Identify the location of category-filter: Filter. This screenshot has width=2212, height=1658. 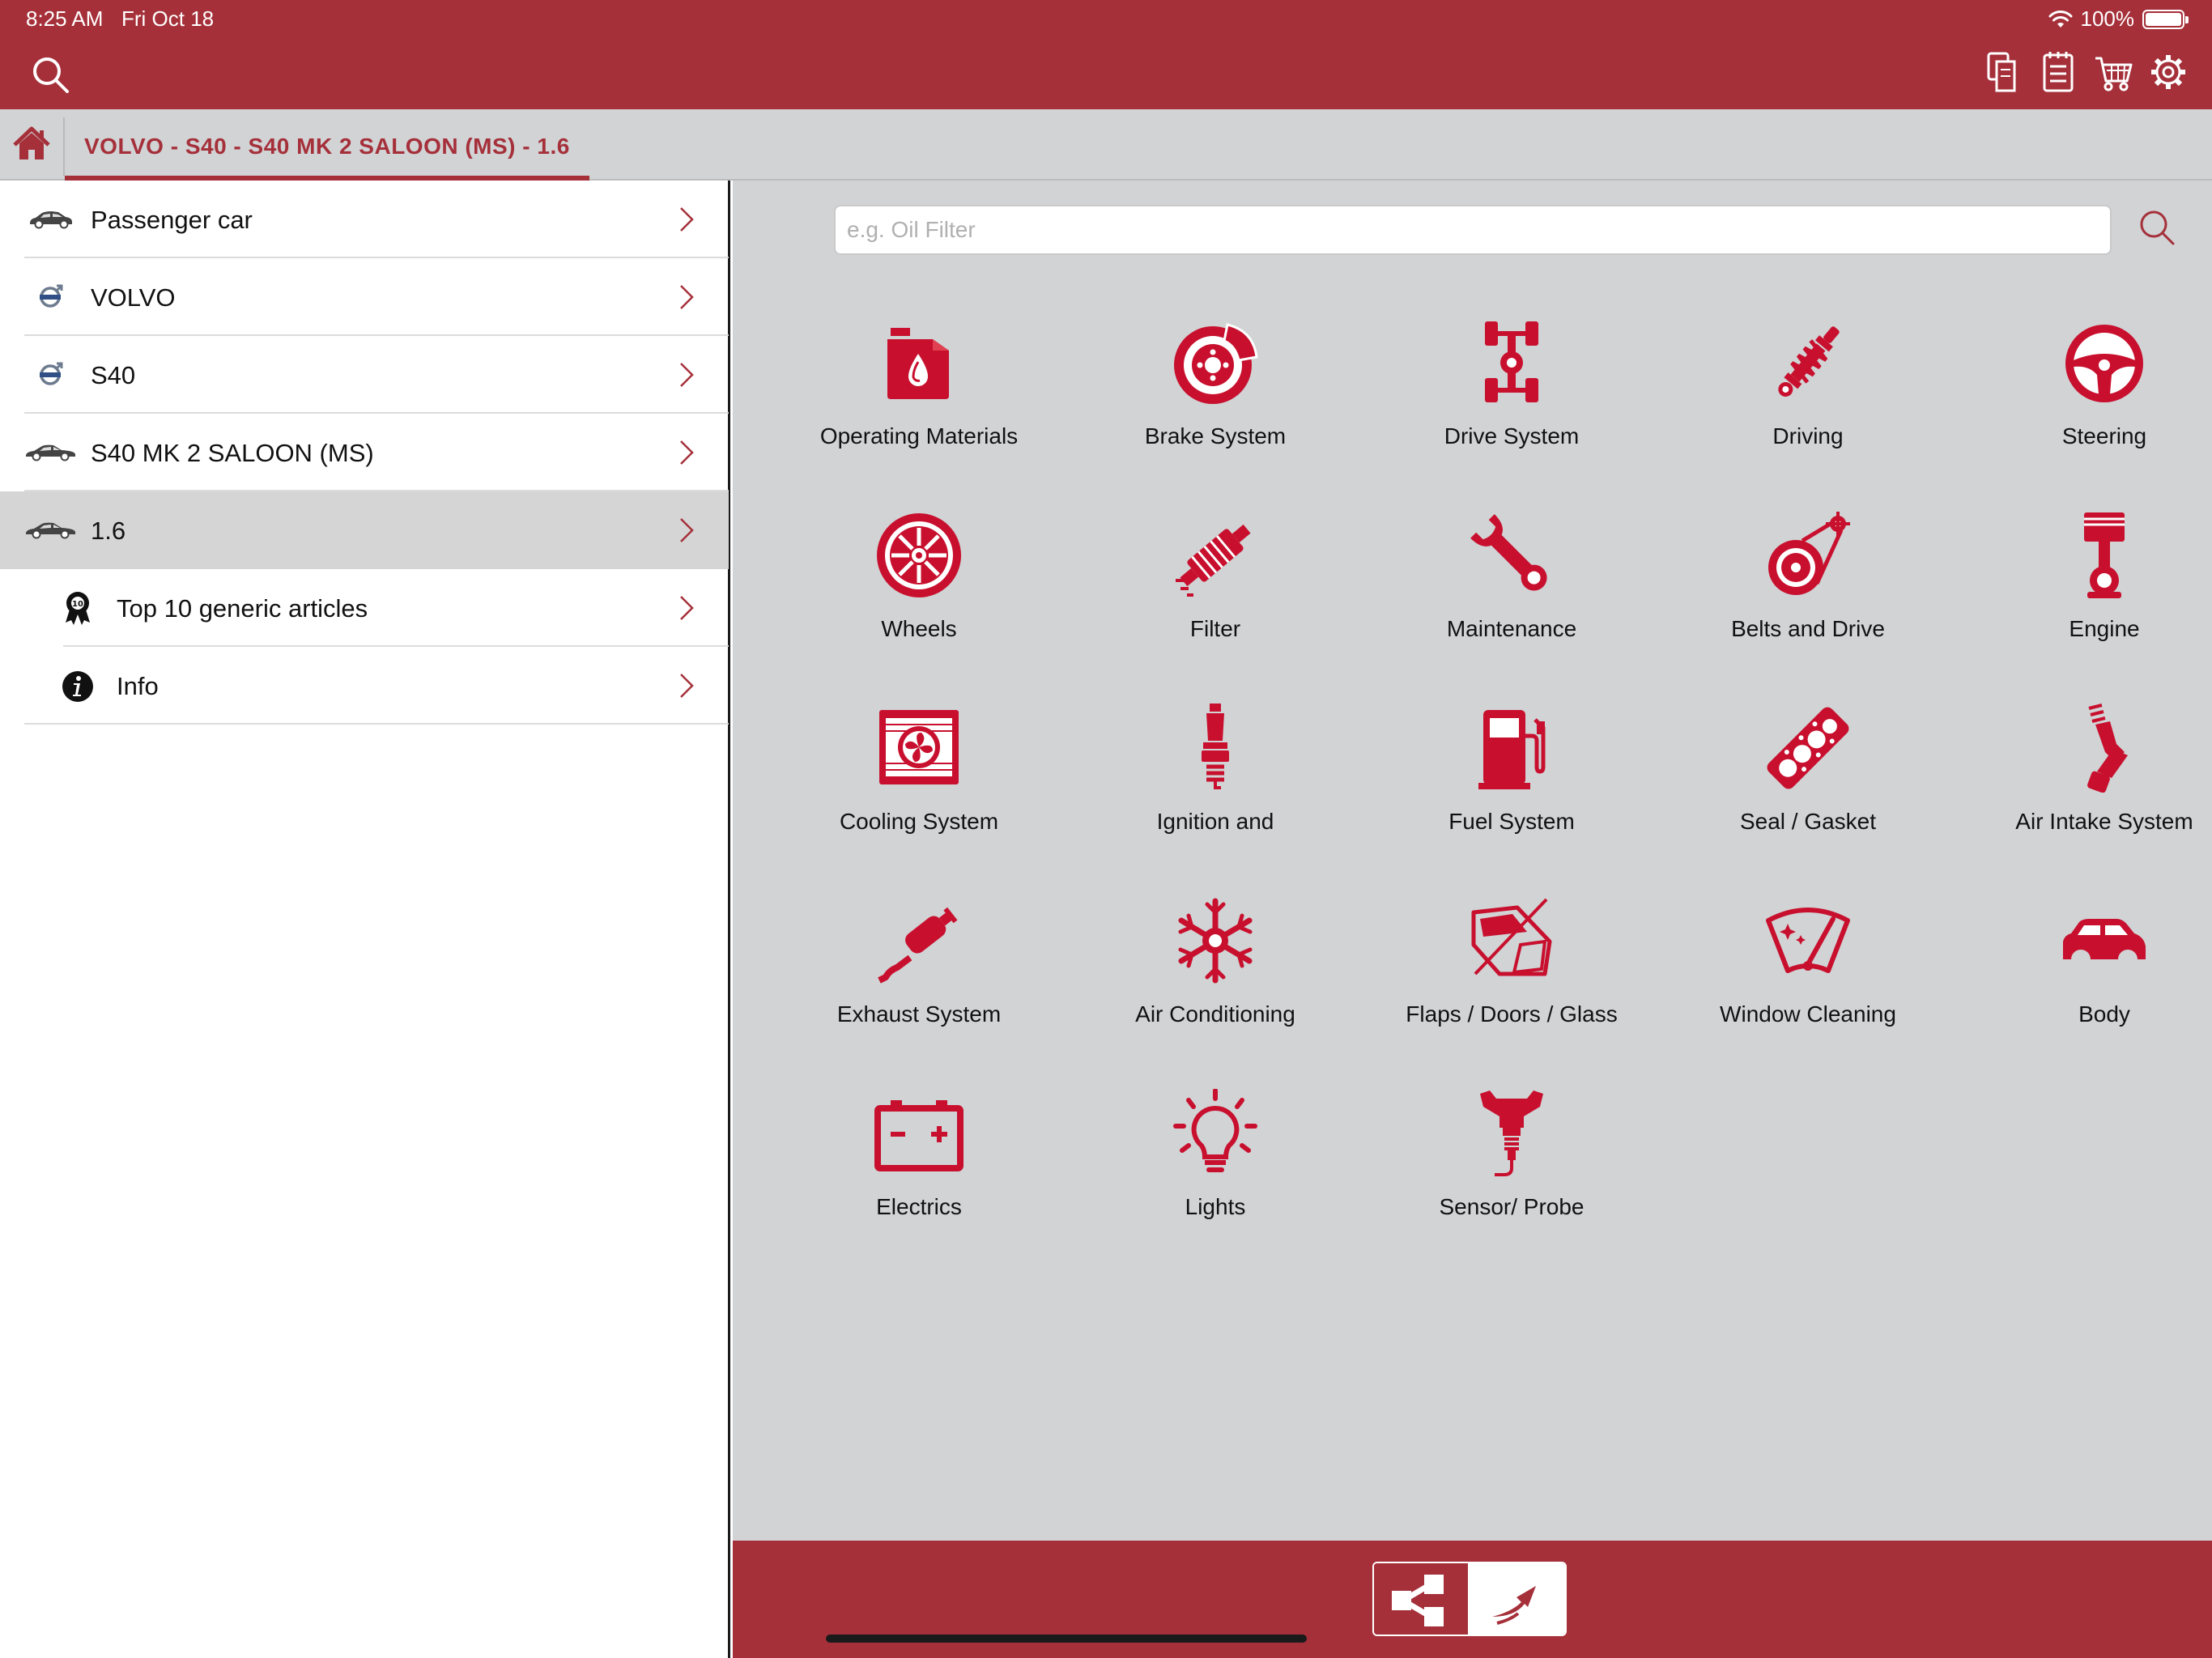
(1215, 592).